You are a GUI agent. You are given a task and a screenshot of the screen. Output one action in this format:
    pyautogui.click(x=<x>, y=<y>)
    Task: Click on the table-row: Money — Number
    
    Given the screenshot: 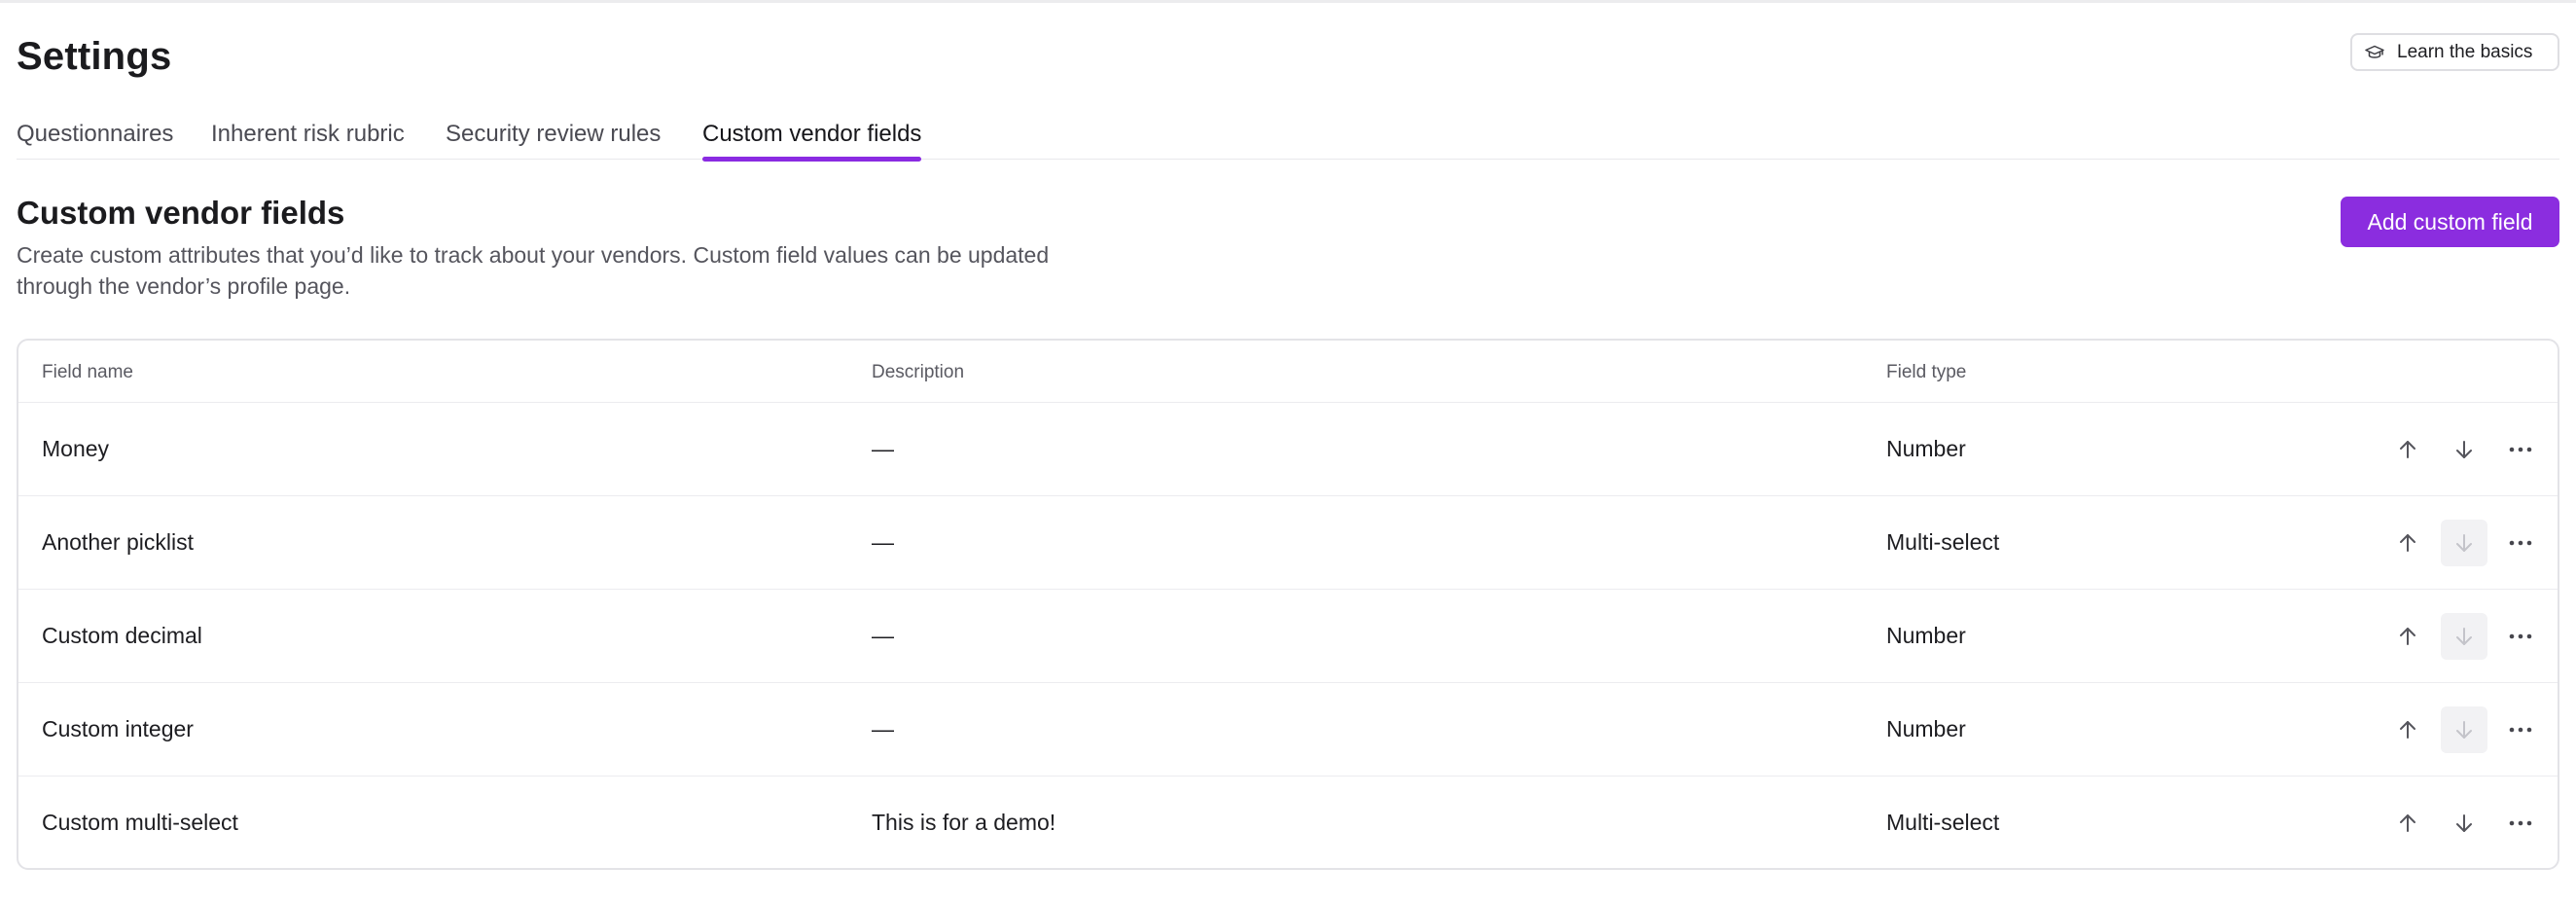 What is the action you would take?
    pyautogui.click(x=1288, y=449)
    